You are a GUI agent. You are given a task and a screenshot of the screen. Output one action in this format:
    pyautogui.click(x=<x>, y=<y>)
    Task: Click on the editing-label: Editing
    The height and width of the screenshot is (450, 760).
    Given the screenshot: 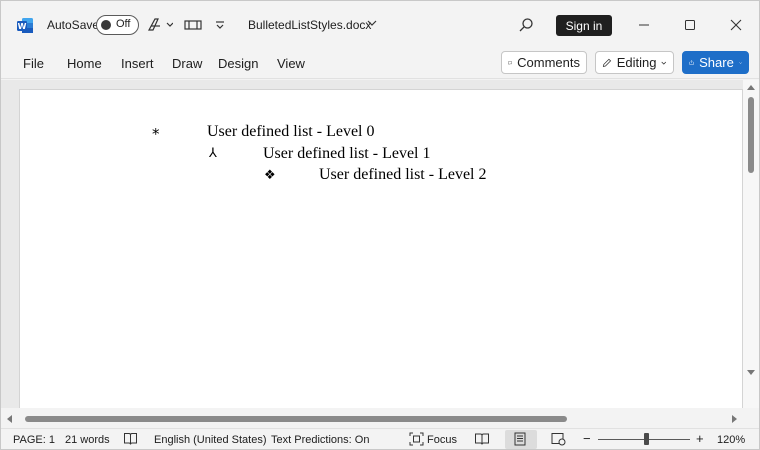 What is the action you would take?
    pyautogui.click(x=636, y=62)
    